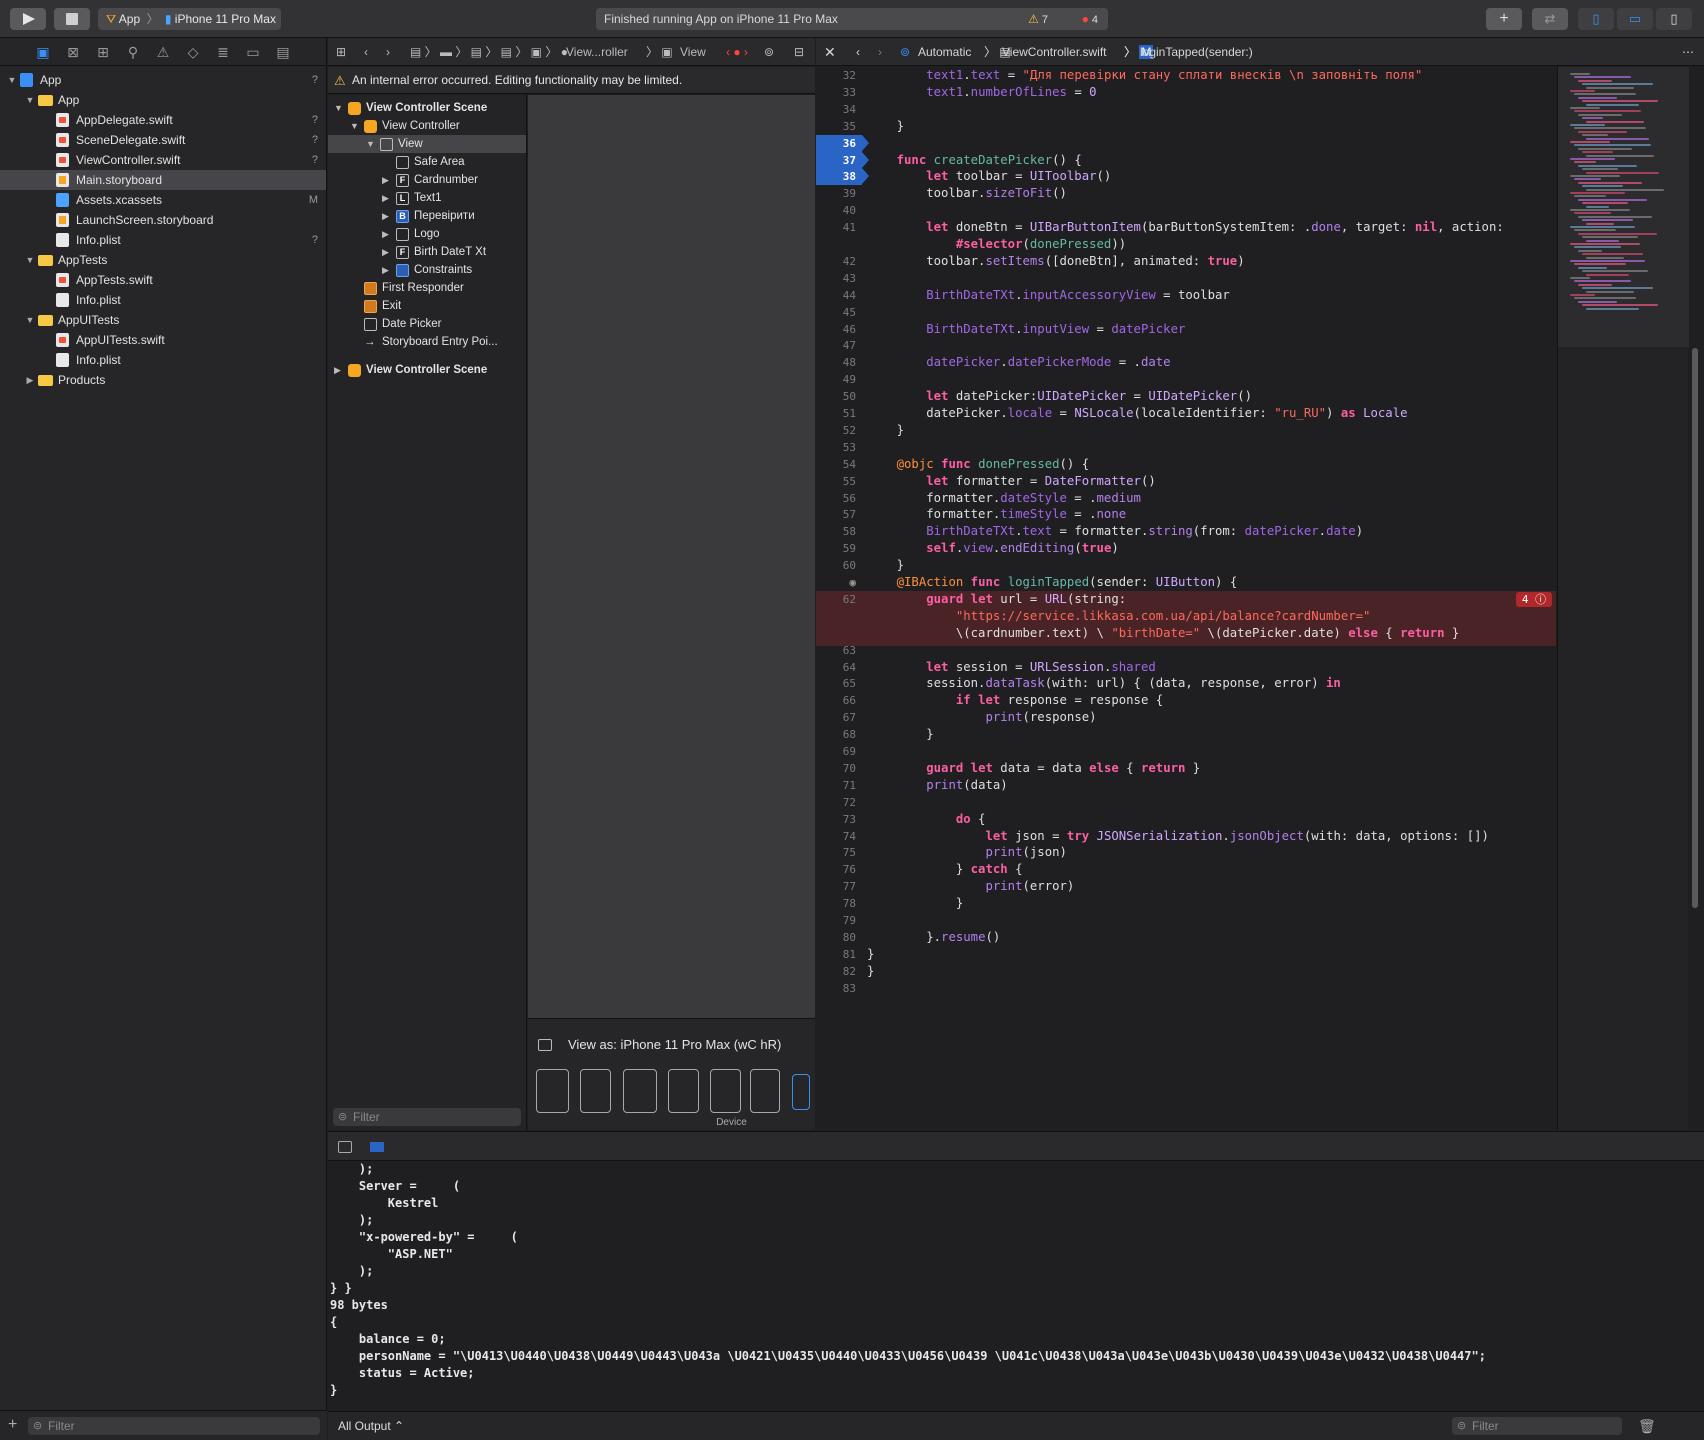 The height and width of the screenshot is (1440, 1704). What do you see at coordinates (163, 280) in the screenshot?
I see `project-tree-item: AppTests.swift` at bounding box center [163, 280].